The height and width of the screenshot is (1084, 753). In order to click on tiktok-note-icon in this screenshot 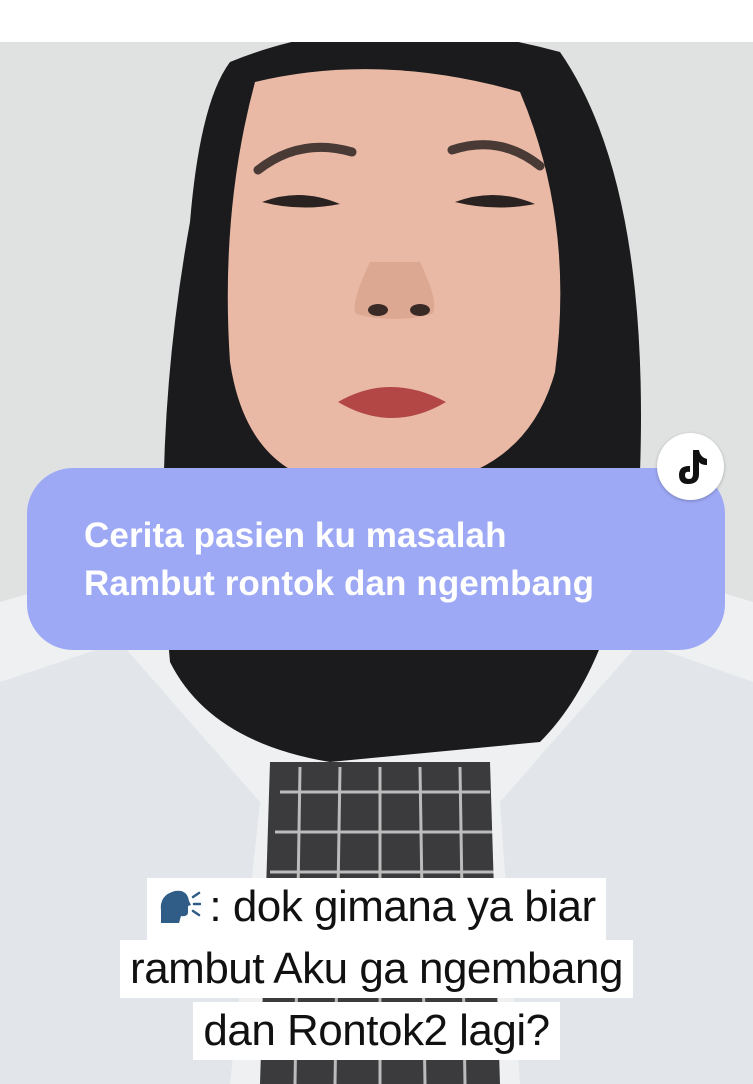, I will do `click(693, 467)`.